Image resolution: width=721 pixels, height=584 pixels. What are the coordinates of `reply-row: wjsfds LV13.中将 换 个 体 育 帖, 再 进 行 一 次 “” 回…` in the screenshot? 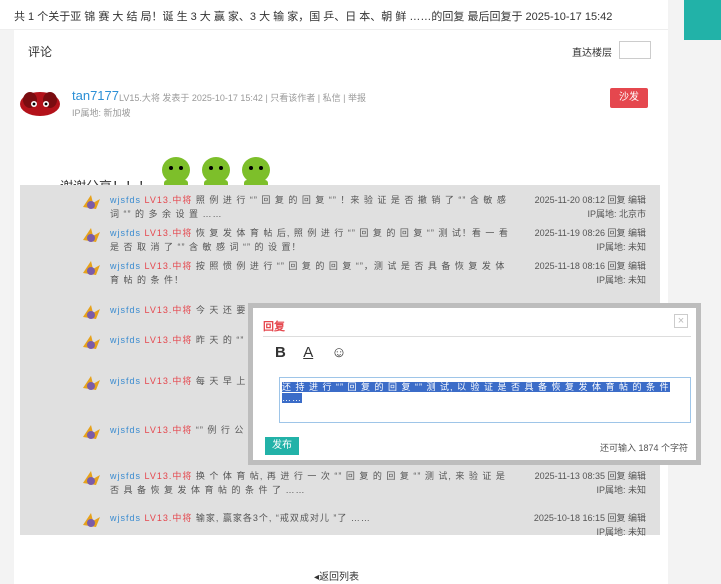 It's located at (340, 483).